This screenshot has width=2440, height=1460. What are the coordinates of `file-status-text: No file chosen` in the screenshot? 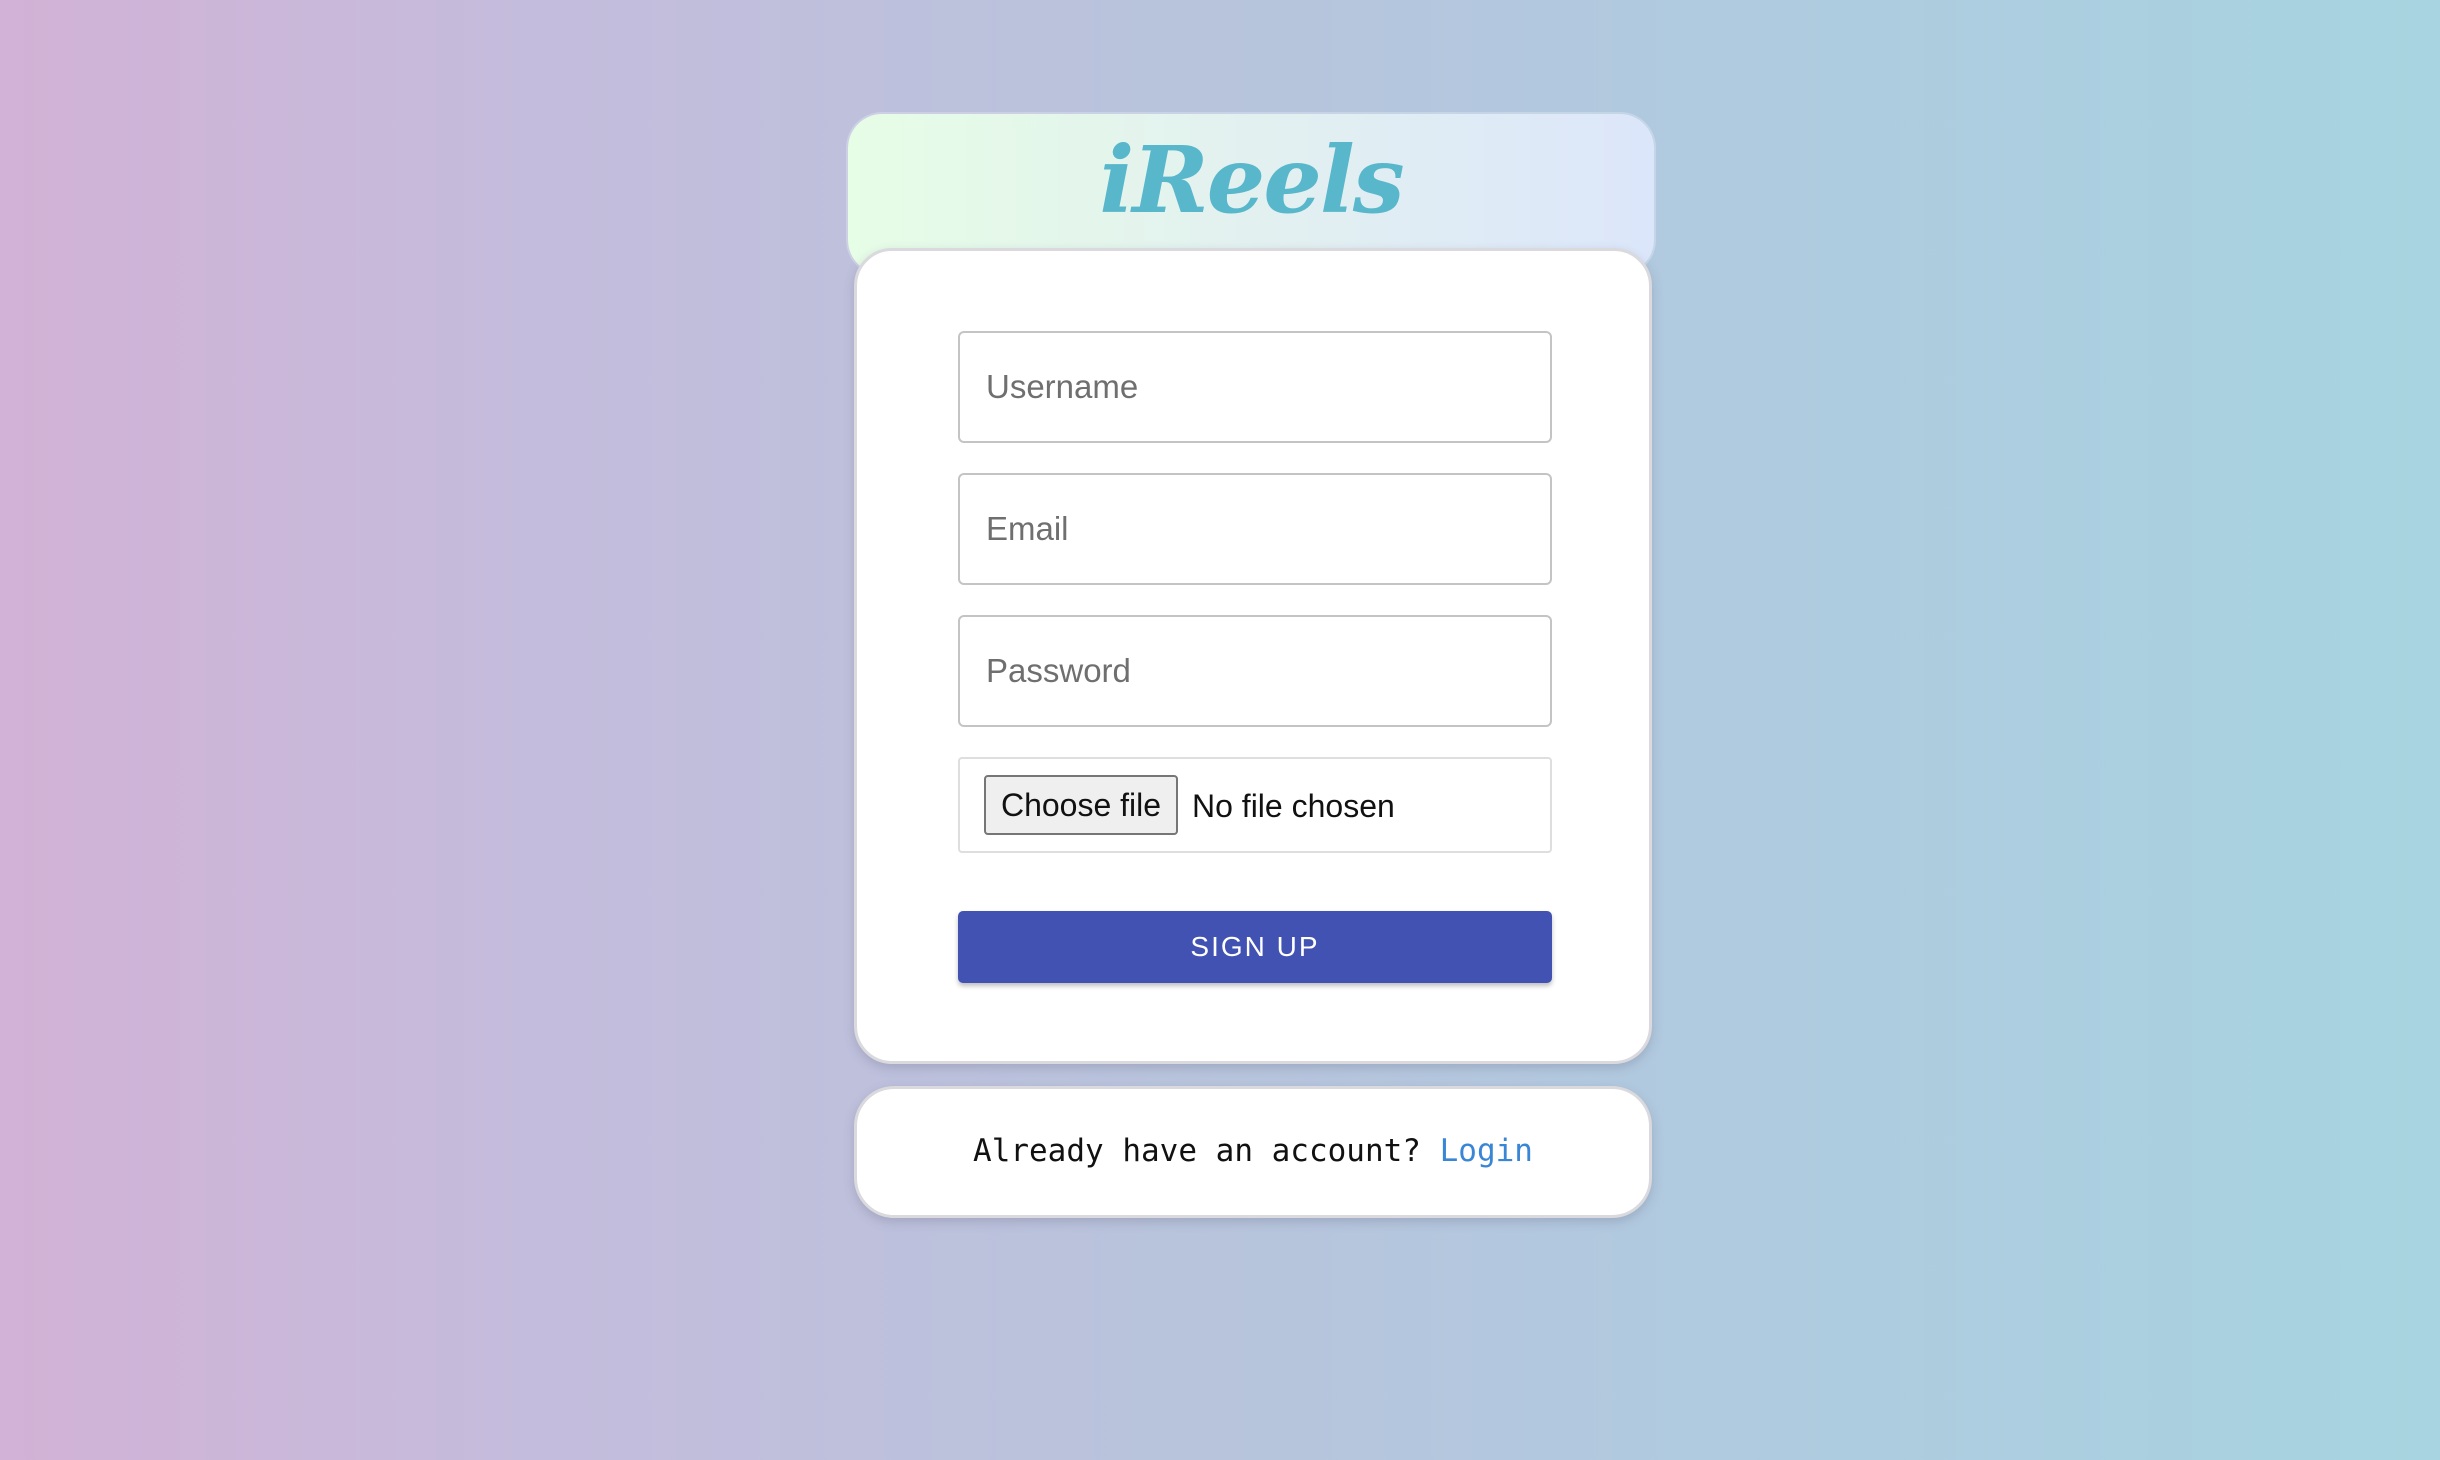 It's located at (1293, 806).